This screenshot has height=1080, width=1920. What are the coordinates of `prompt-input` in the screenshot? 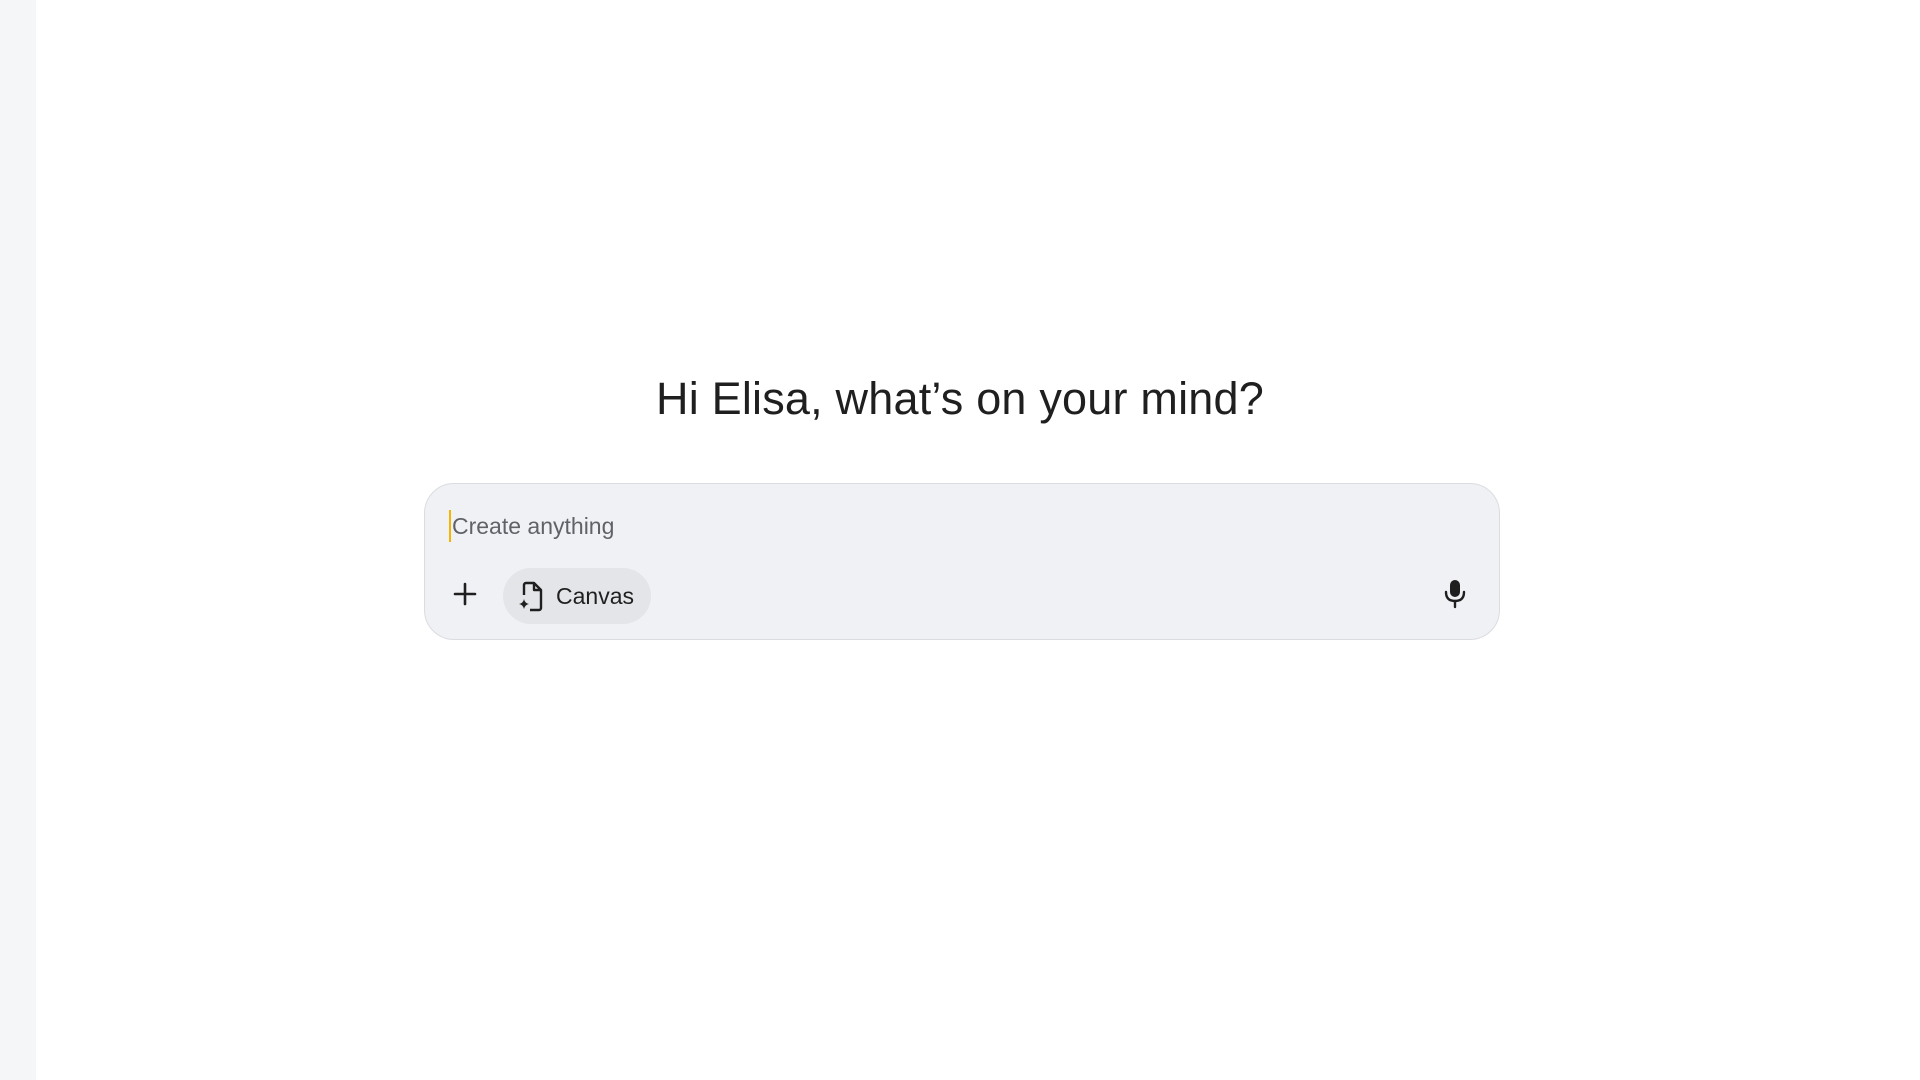 It's located at (902, 526).